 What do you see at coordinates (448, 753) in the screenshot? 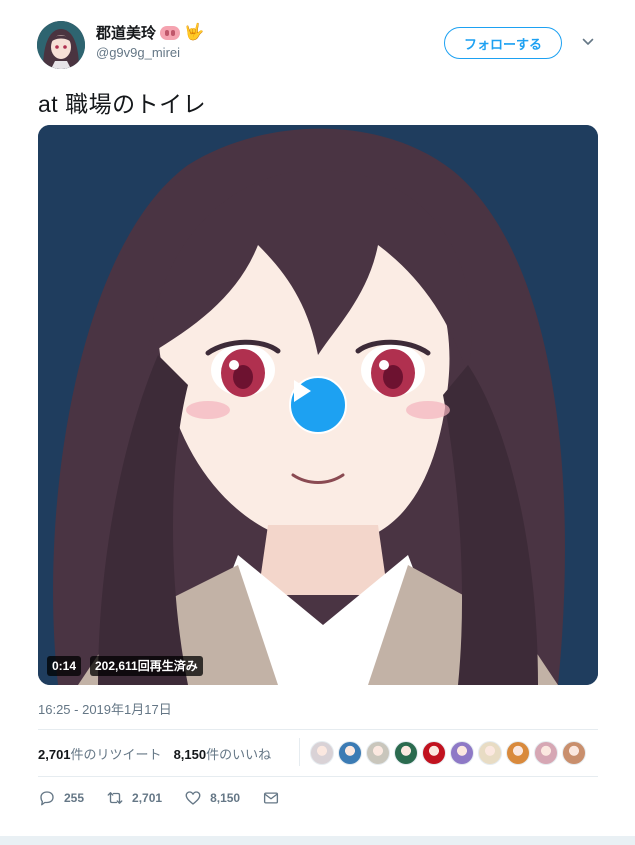
I see `liker-avatars` at bounding box center [448, 753].